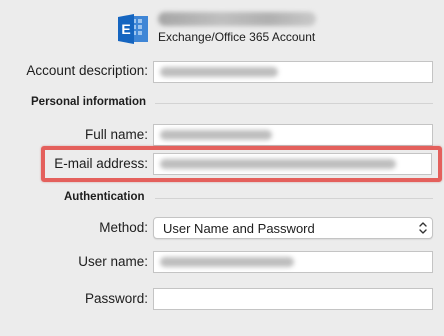 Image resolution: width=444 pixels, height=336 pixels. What do you see at coordinates (219, 72) in the screenshot?
I see `account-description-value-redacted` at bounding box center [219, 72].